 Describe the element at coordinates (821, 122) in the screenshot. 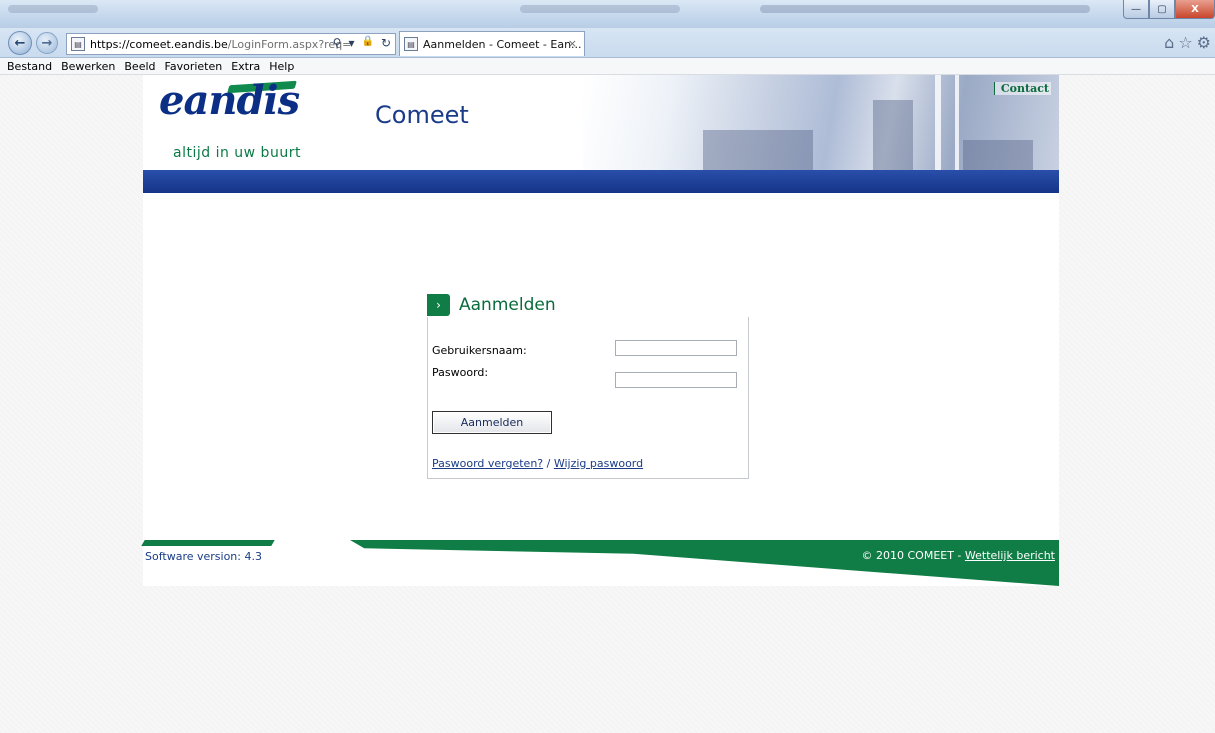

I see `header-banner-image: Contact` at that location.